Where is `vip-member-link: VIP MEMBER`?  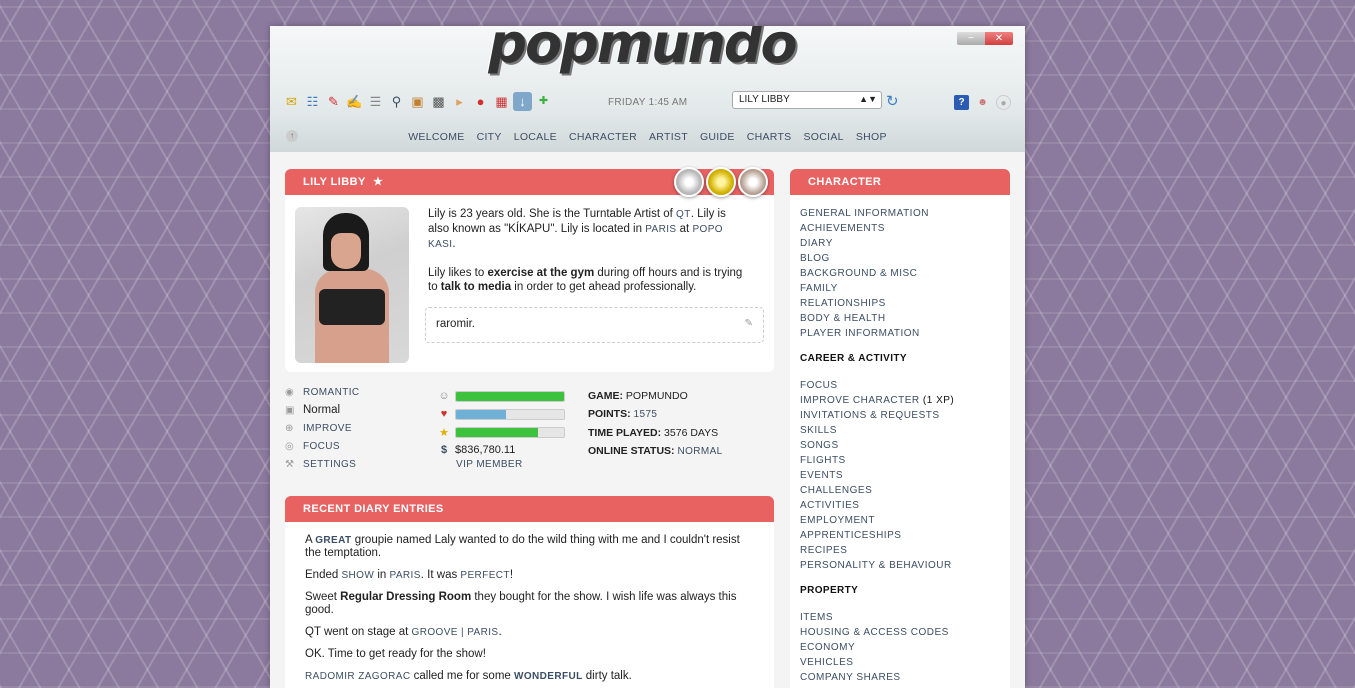
vip-member-link: VIP MEMBER is located at coordinates (514, 464).